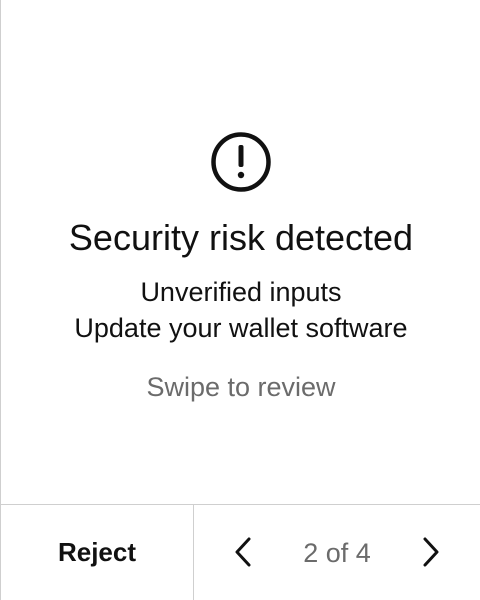 This screenshot has height=600, width=480. What do you see at coordinates (241, 387) in the screenshot?
I see `swipe-hint: Swipe to review` at bounding box center [241, 387].